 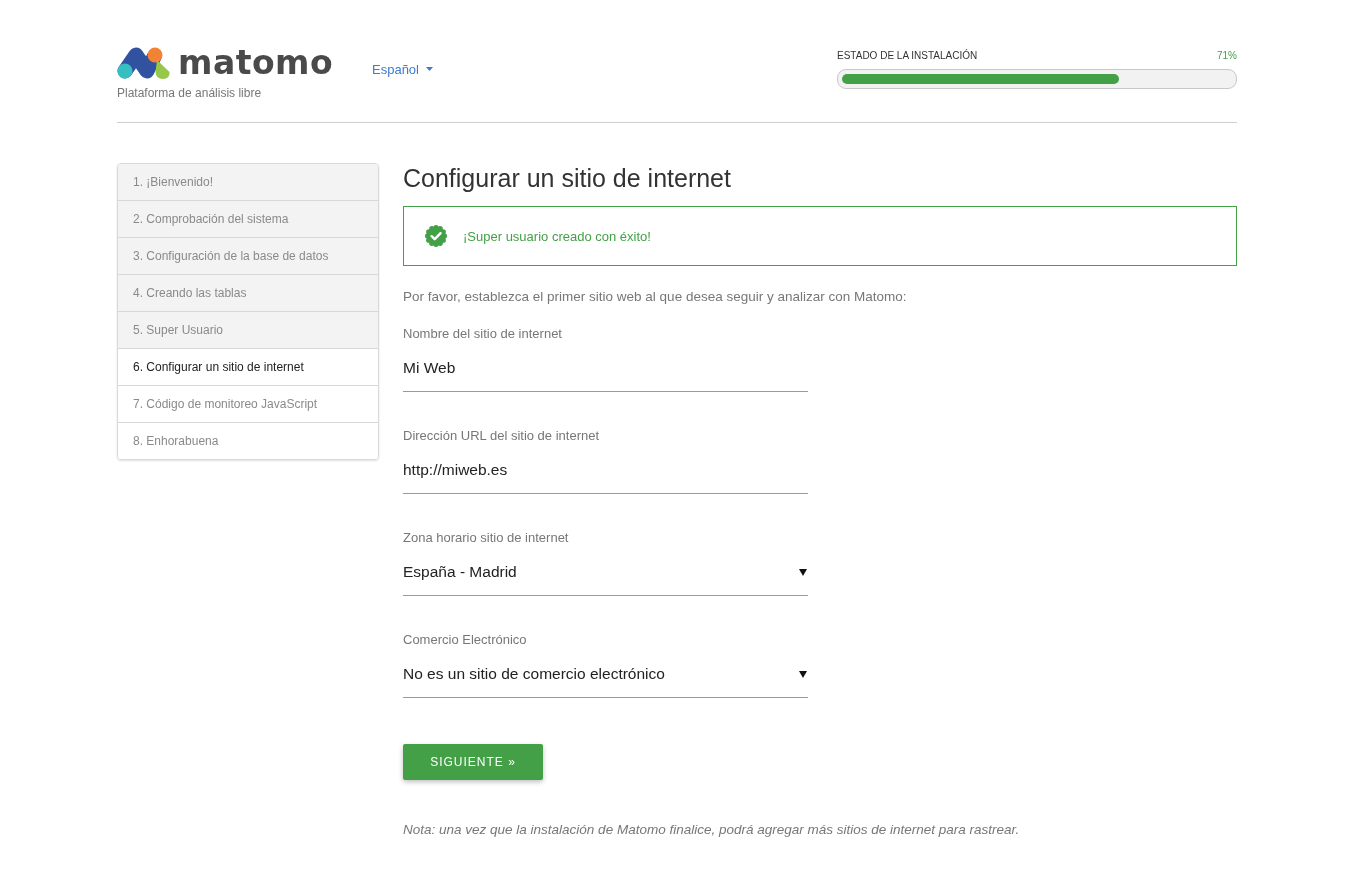 I want to click on logo-icon, so click(x=144, y=63).